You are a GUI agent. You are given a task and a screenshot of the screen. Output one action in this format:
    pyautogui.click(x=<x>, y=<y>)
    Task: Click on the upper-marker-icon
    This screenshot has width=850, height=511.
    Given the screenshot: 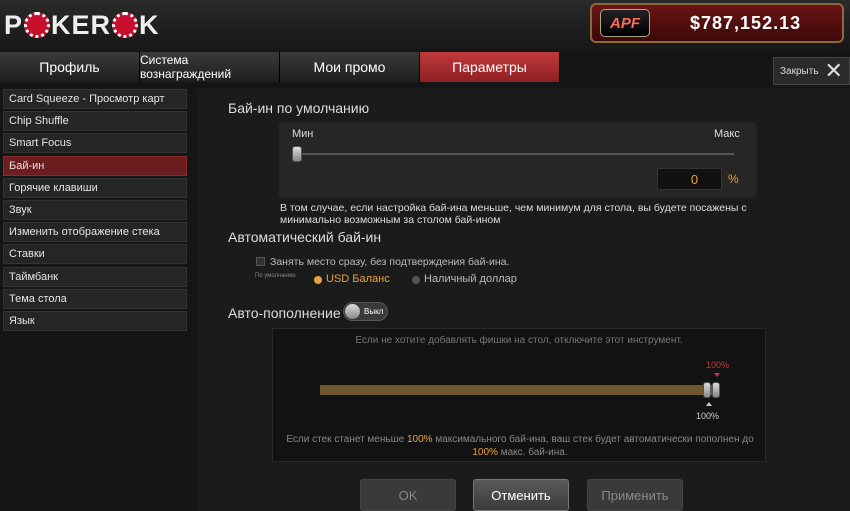 What is the action you would take?
    pyautogui.click(x=717, y=375)
    